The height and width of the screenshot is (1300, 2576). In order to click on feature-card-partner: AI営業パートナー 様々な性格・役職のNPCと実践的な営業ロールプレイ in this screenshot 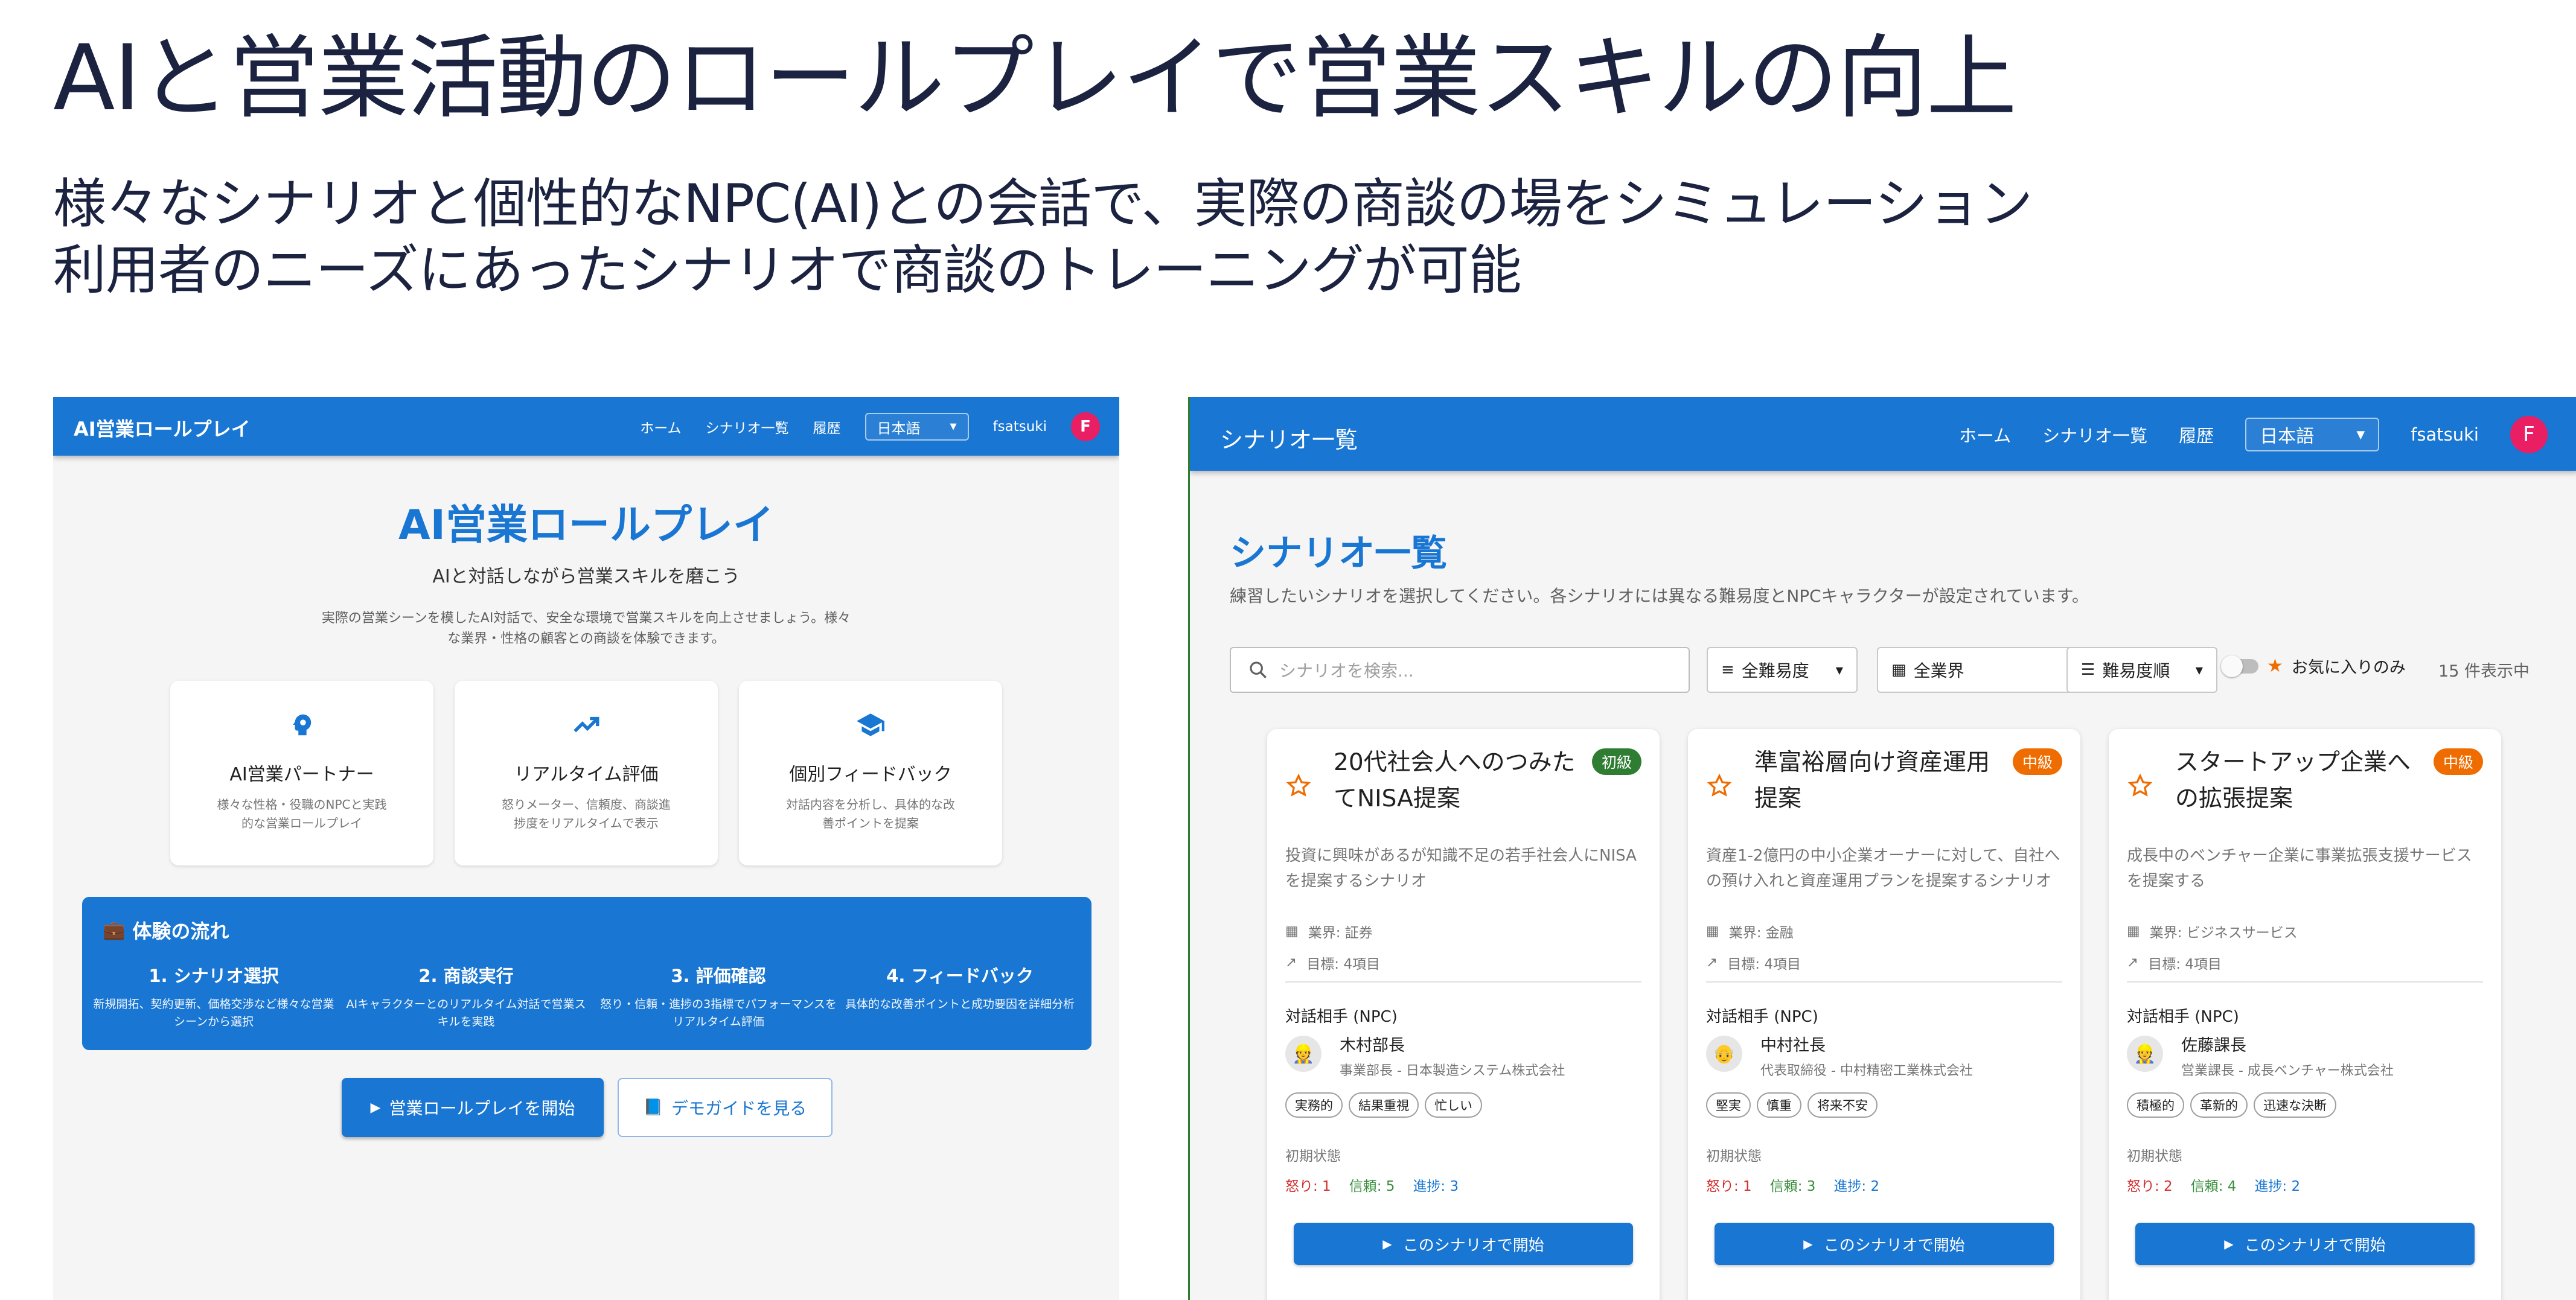, I will do `click(301, 773)`.